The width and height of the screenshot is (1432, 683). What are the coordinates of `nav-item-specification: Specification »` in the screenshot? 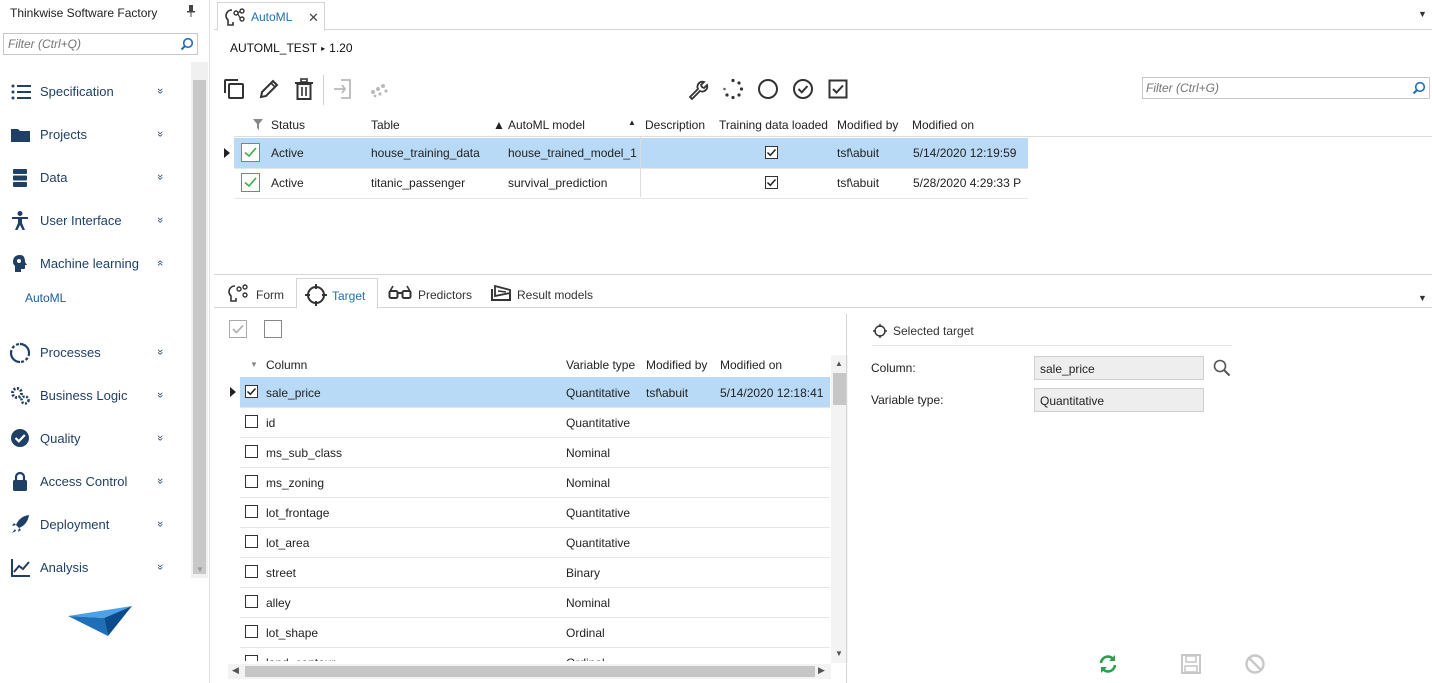 It's located at (95, 91).